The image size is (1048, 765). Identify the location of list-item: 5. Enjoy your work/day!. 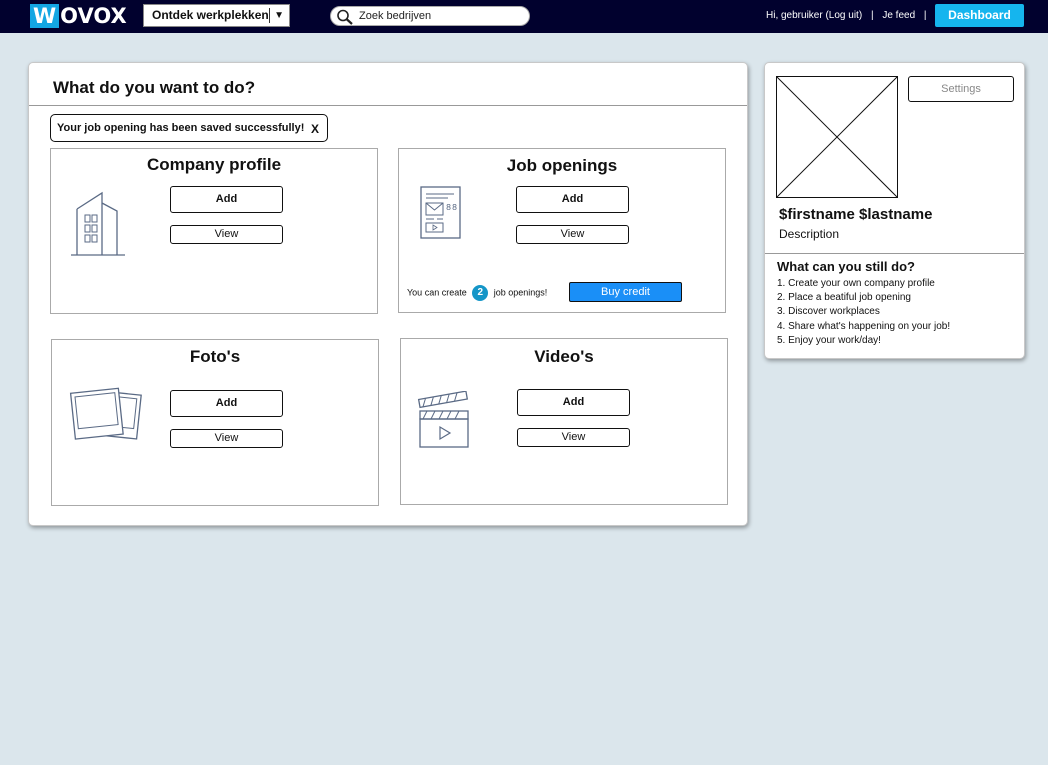
(829, 340).